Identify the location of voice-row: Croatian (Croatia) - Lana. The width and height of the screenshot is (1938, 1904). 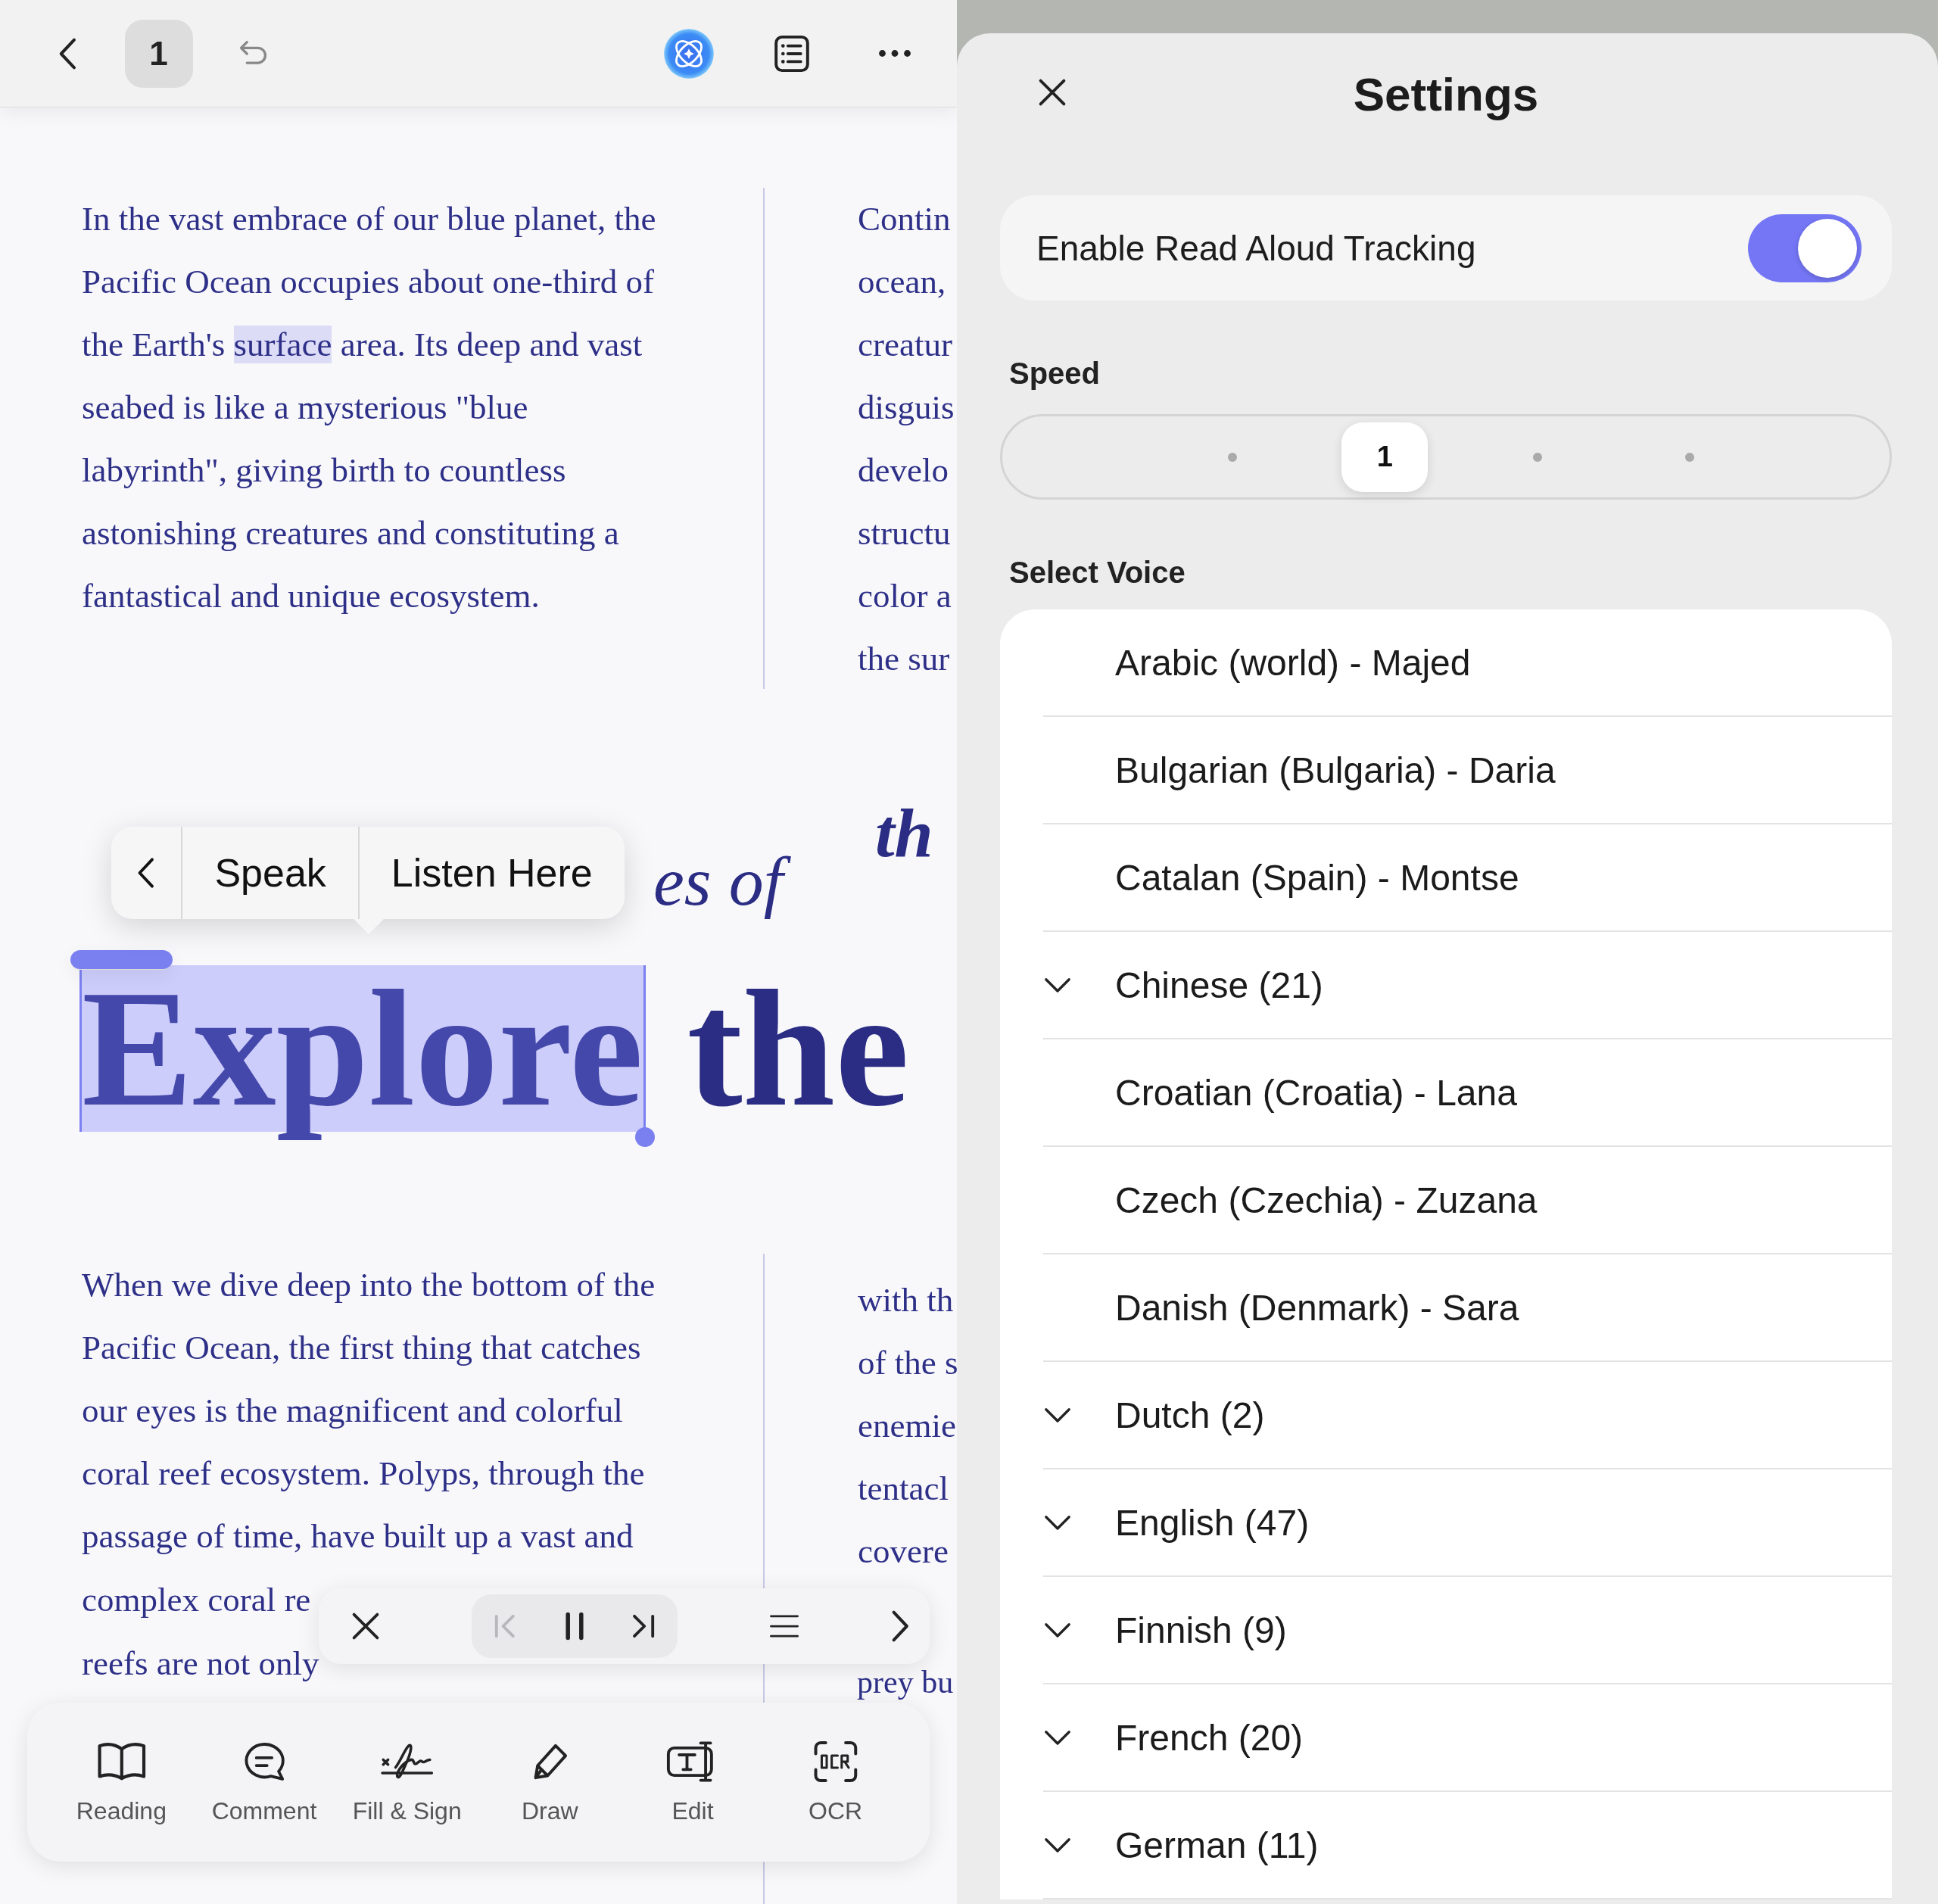
(1467, 1093).